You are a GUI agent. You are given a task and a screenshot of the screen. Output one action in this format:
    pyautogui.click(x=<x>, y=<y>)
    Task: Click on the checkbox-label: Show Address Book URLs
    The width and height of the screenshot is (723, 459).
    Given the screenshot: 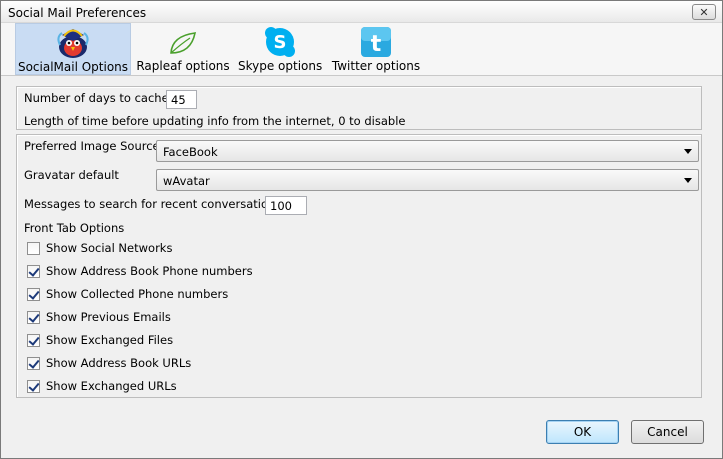 What is the action you would take?
    pyautogui.click(x=119, y=363)
    